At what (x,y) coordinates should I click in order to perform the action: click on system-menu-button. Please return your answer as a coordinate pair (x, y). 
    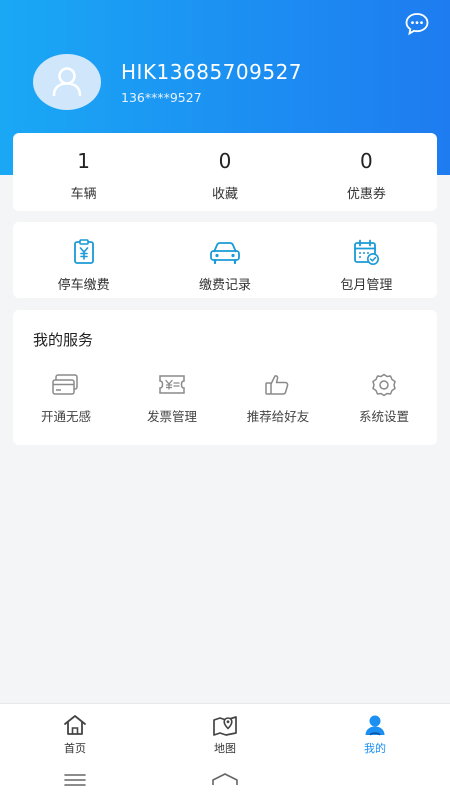
    Looking at the image, I should click on (75, 780).